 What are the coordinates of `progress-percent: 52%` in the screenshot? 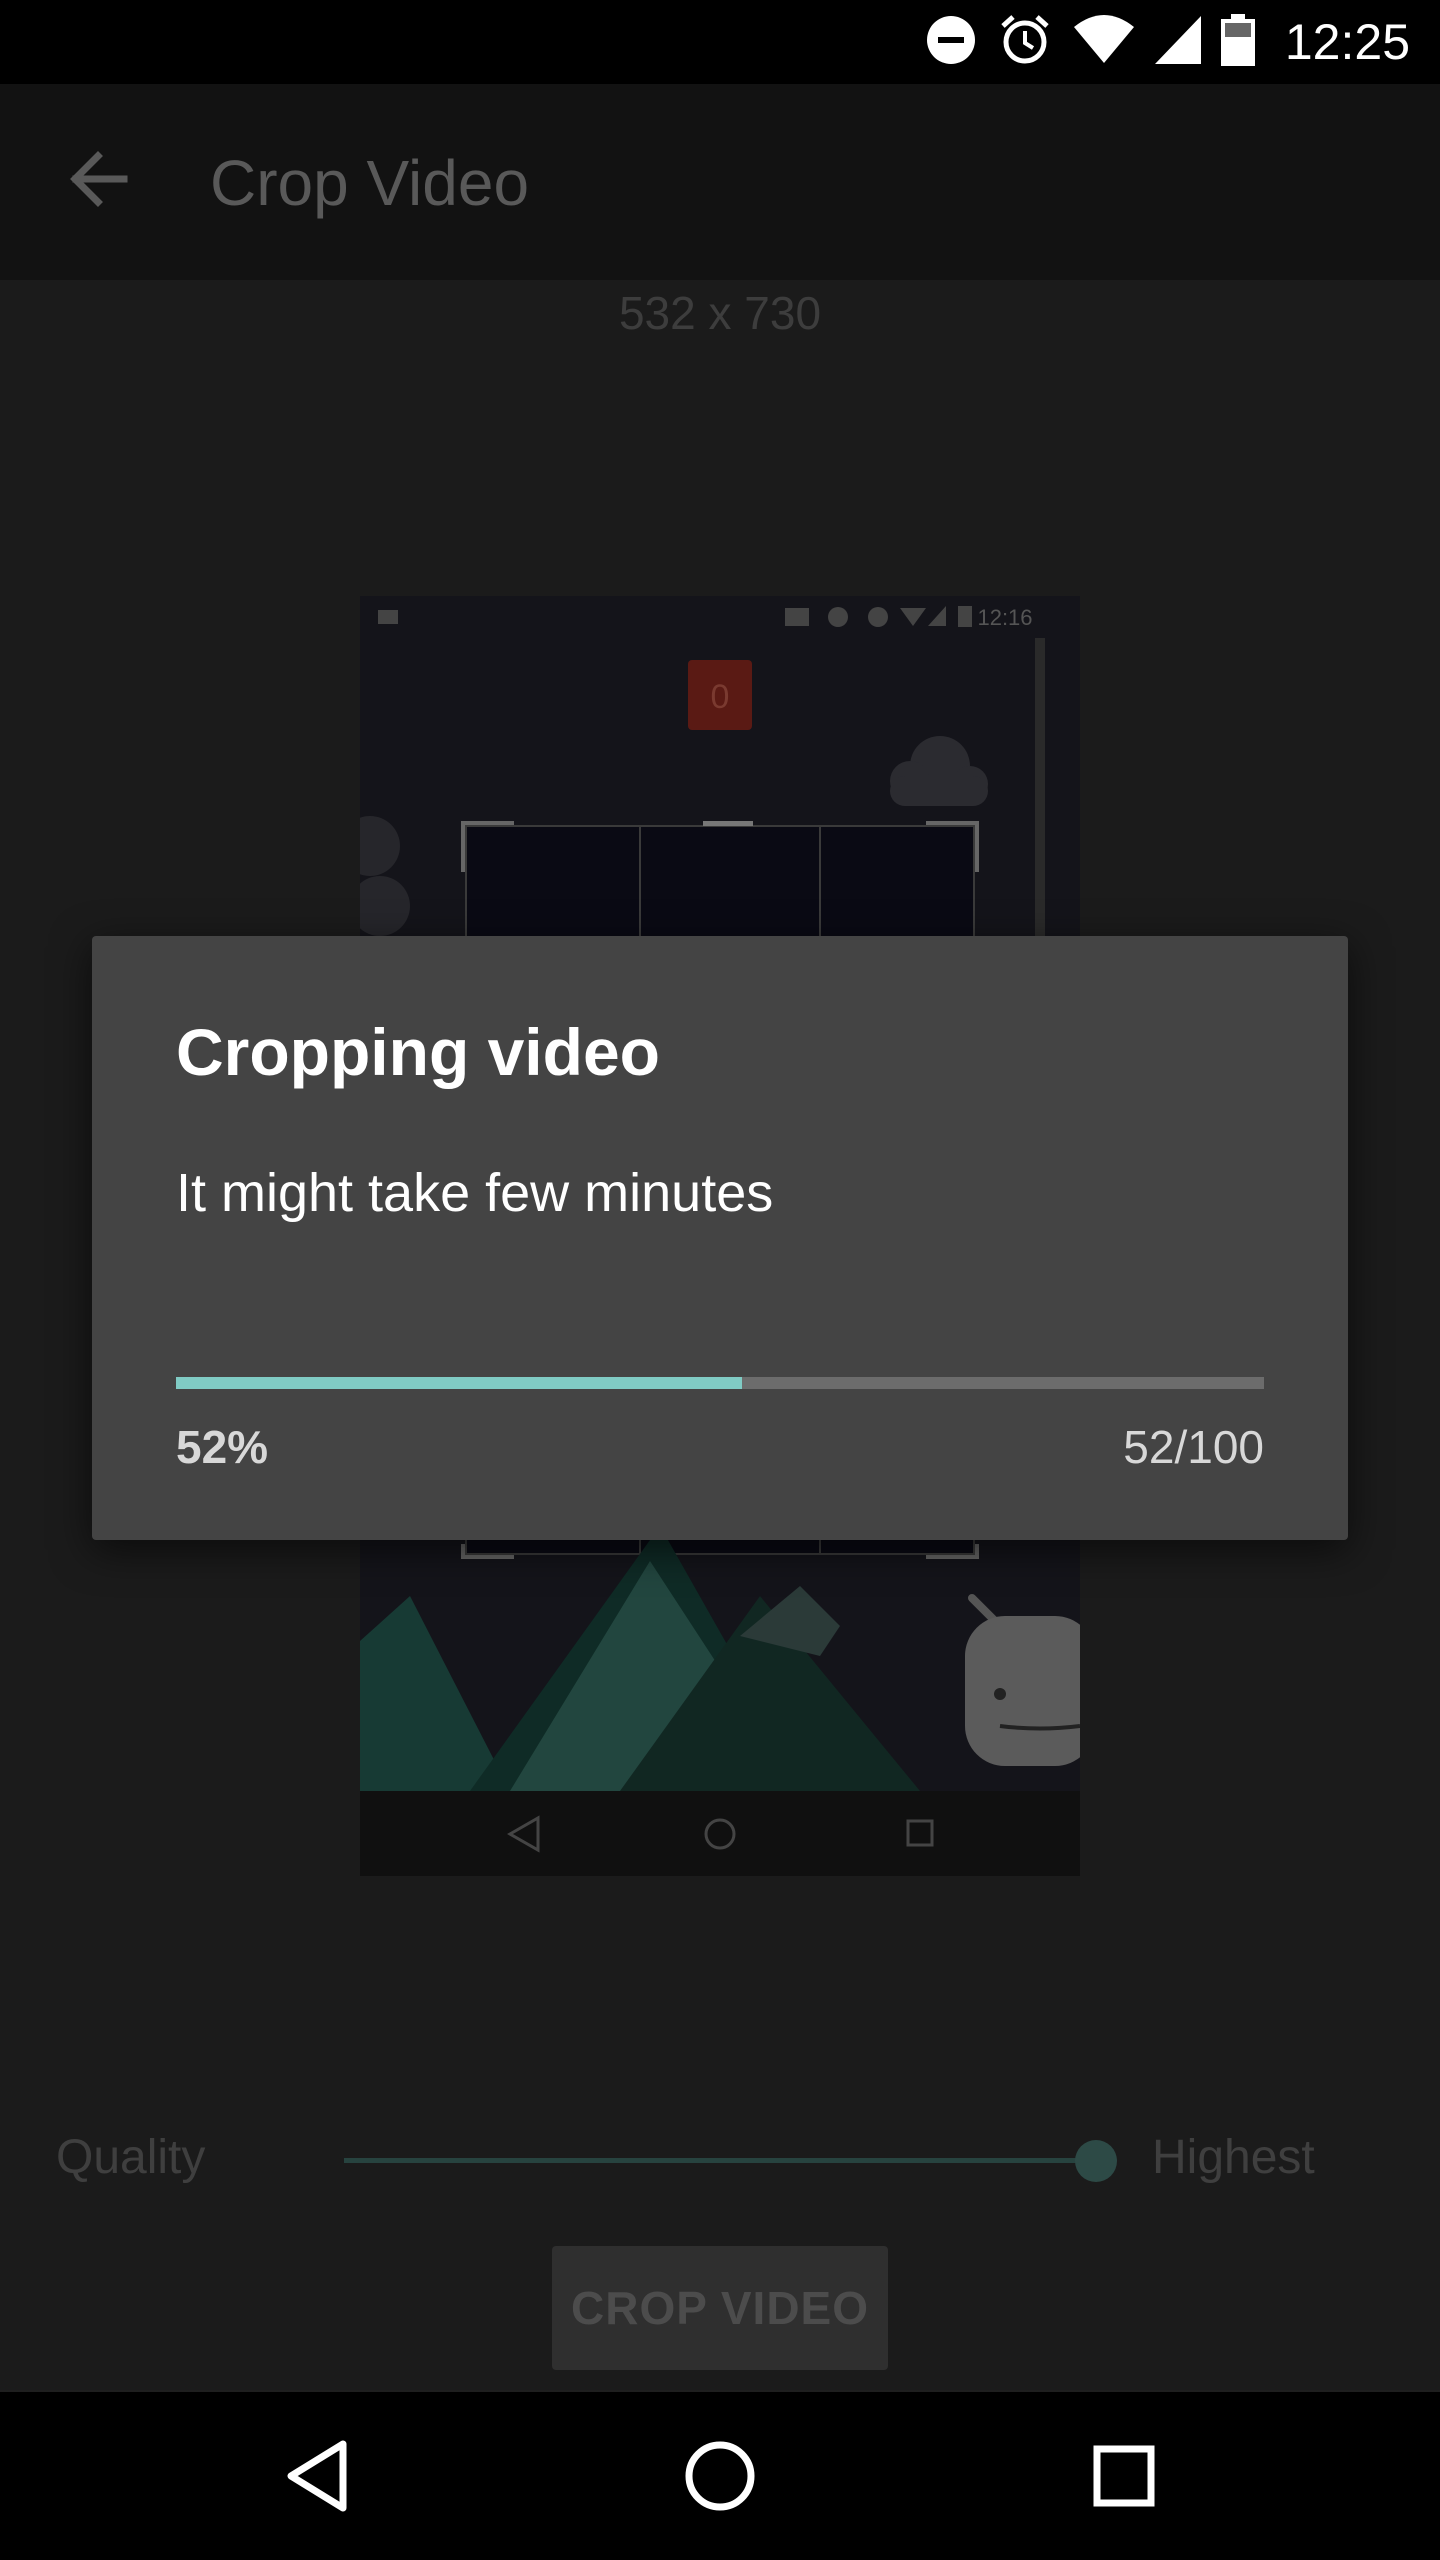 It's located at (222, 1447).